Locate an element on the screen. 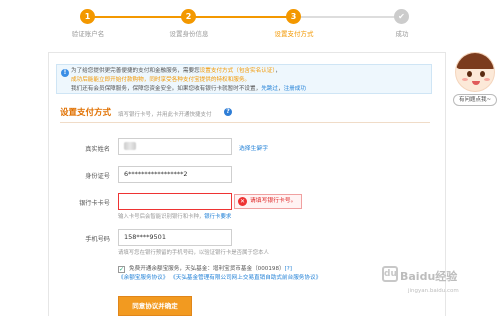  bank-card-error: ✕ 请填写银行卡号。 is located at coordinates (268, 201).